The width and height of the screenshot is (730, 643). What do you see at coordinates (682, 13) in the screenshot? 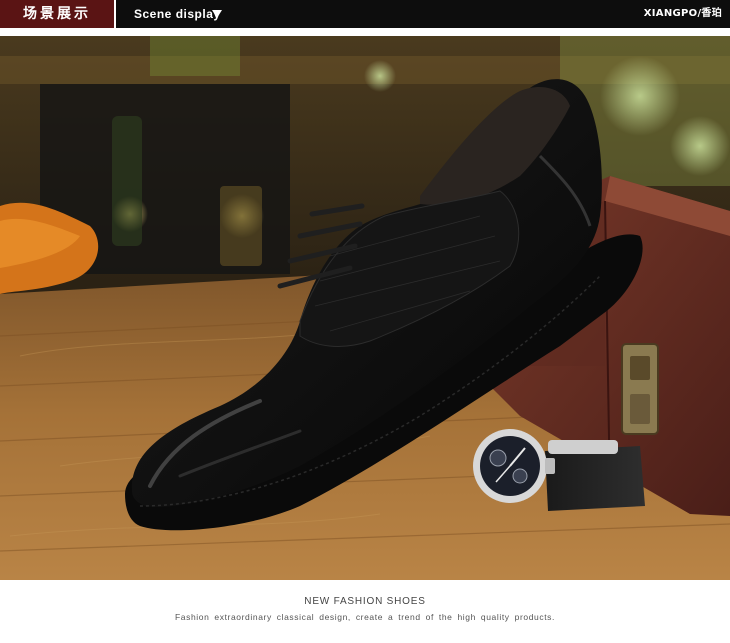
I see `brand-label: XIANGPO/香珀` at bounding box center [682, 13].